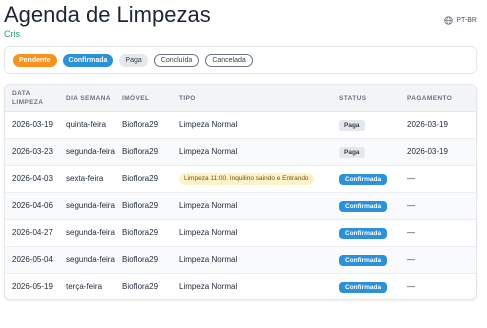 This screenshot has height=328, width=487. I want to click on locale-label: PT-BR, so click(466, 20).